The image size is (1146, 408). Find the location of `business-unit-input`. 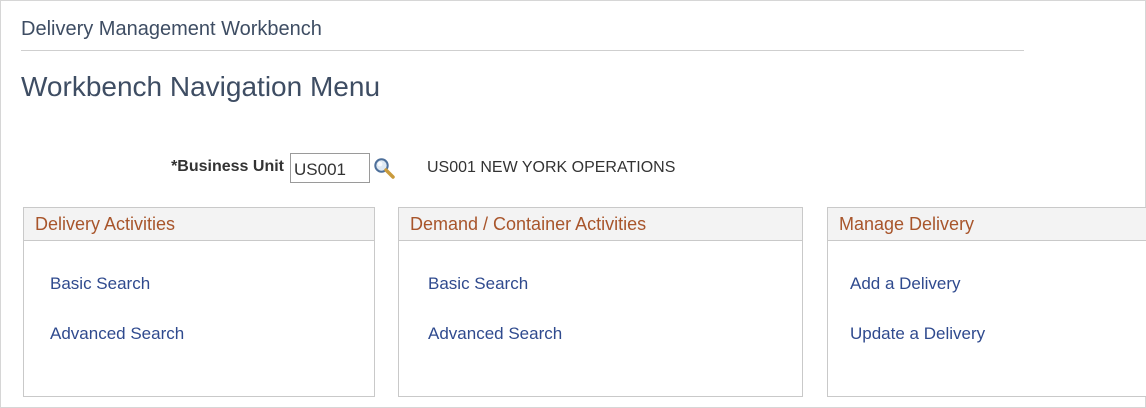

business-unit-input is located at coordinates (330, 168).